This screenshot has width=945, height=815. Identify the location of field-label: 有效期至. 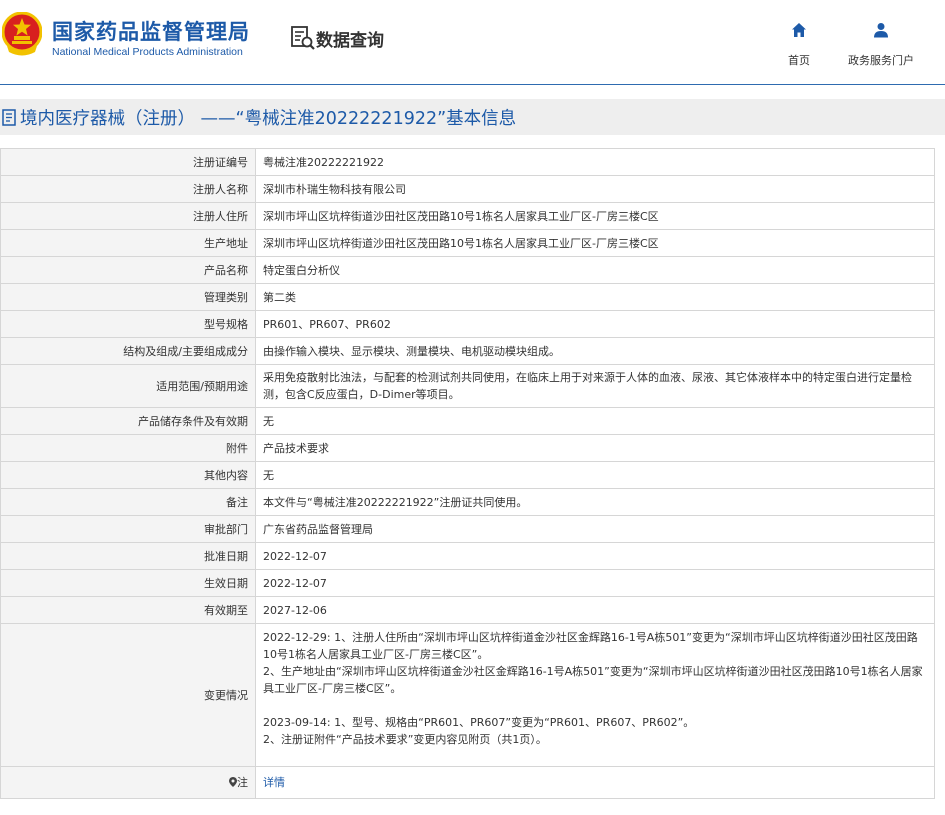
(128, 610).